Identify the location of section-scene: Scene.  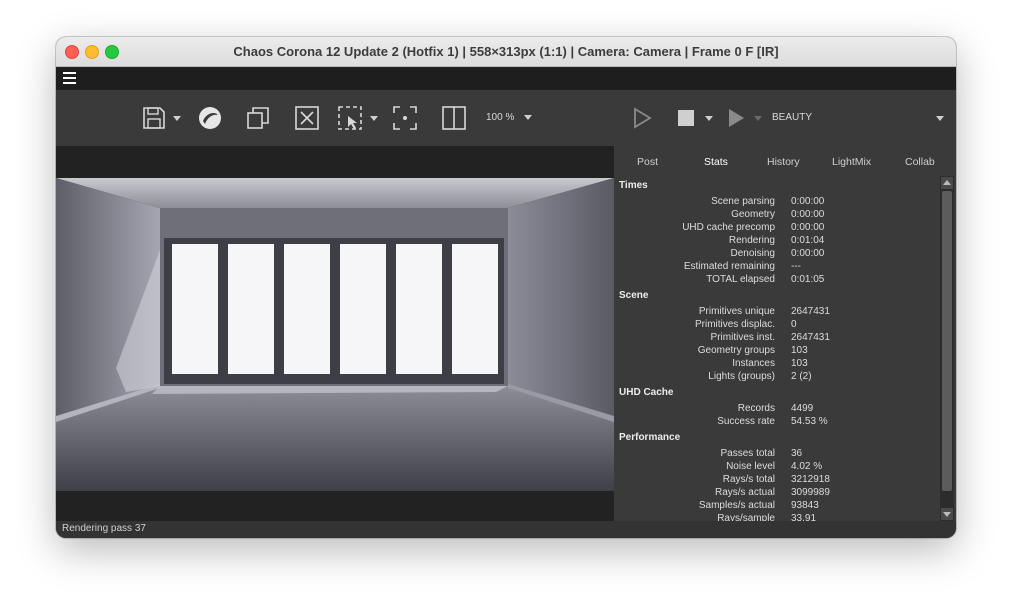
(634, 295).